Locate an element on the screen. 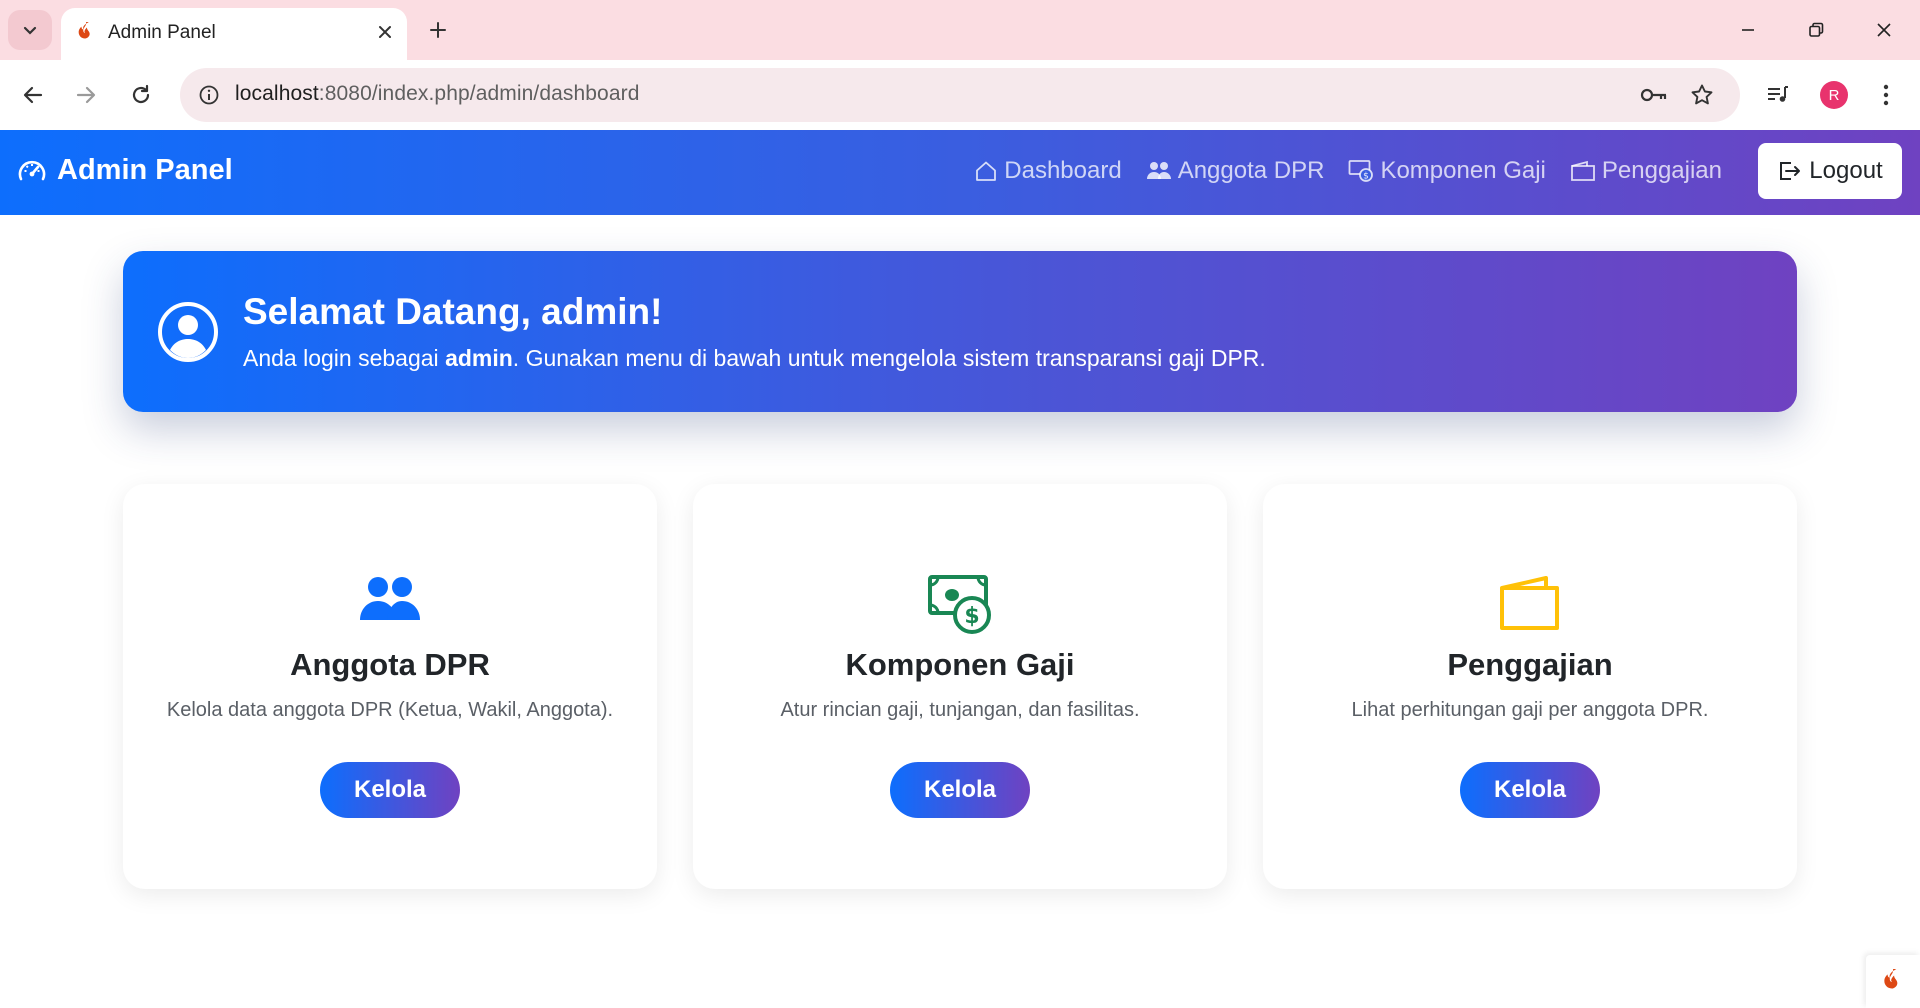 The height and width of the screenshot is (1008, 1920). nav-dashboard: Dashboard is located at coordinates (1048, 171).